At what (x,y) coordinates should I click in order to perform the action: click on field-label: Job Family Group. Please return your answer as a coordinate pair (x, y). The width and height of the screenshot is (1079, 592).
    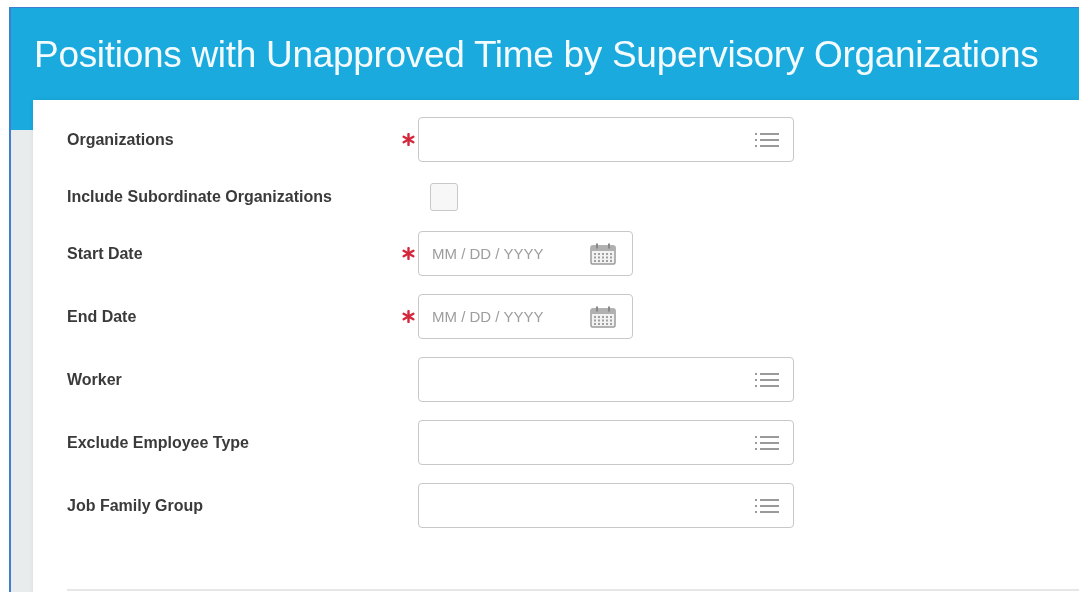
    Looking at the image, I should click on (135, 505).